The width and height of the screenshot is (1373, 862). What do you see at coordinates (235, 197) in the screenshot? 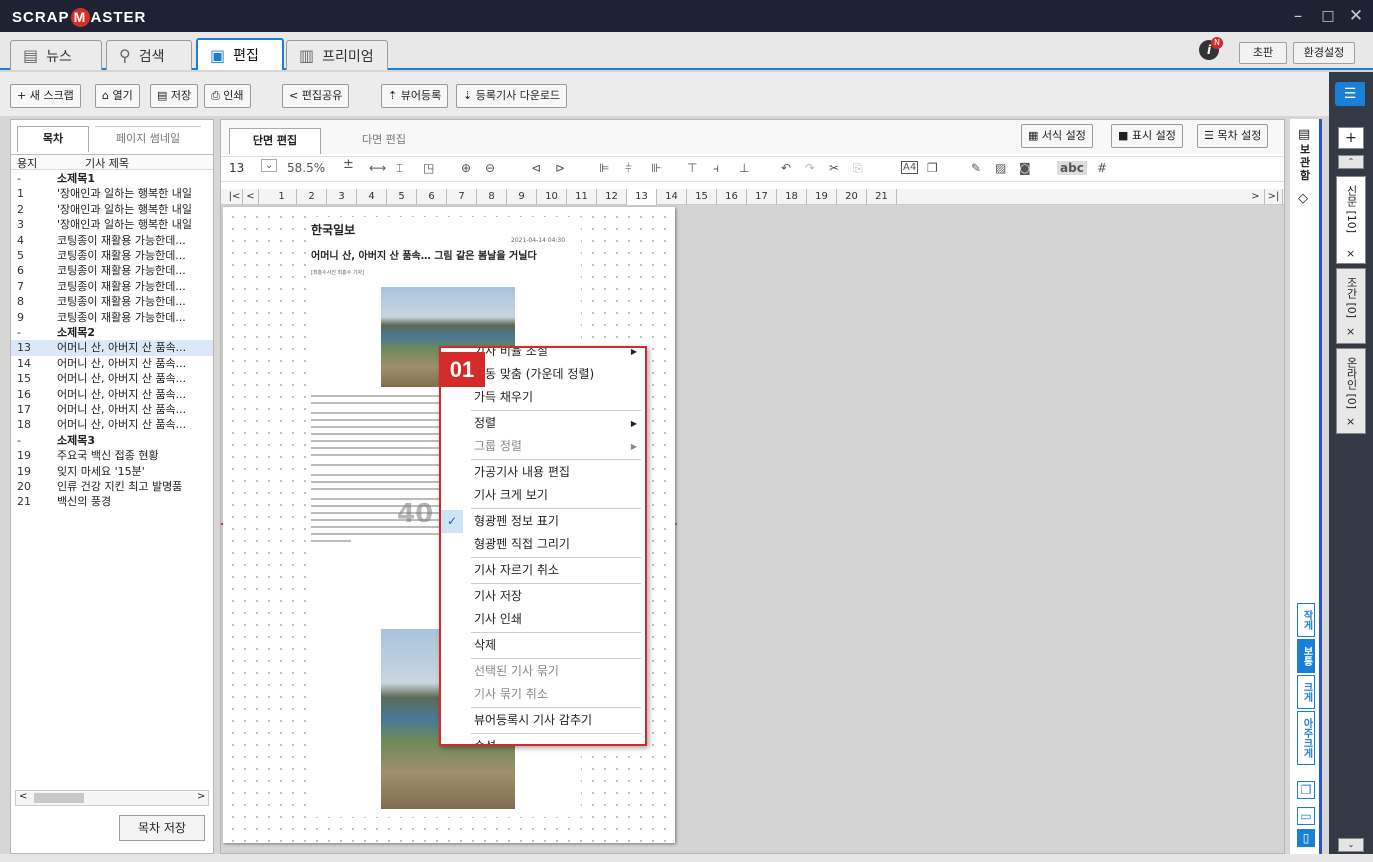
I see `first-page-icon: |<` at bounding box center [235, 197].